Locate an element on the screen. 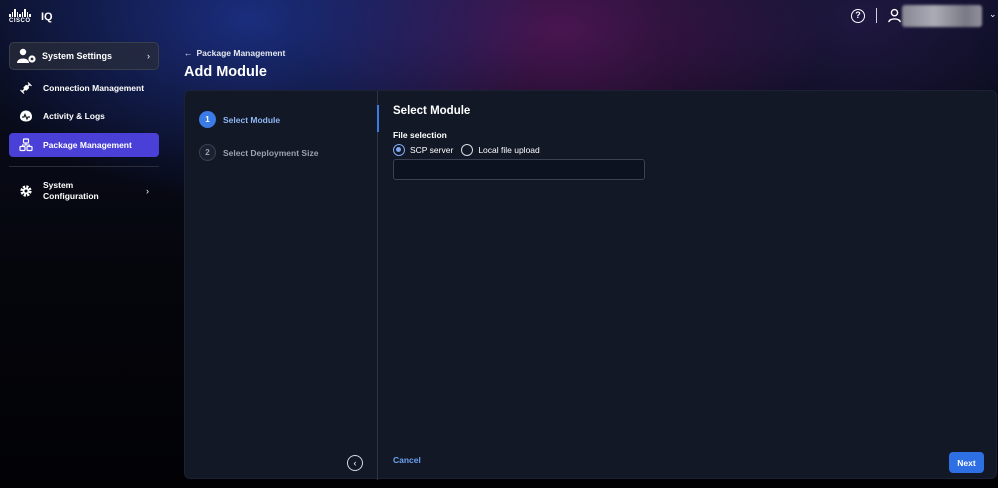 The image size is (998, 488). wizard-step-1: 1 Select Module is located at coordinates (239, 119).